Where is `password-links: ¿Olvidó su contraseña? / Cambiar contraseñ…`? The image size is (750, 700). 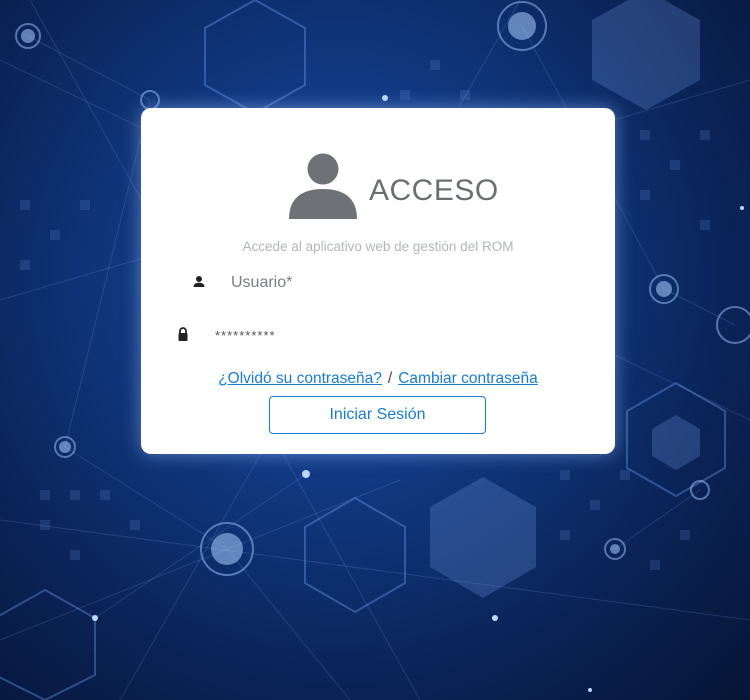
password-links: ¿Olvidó su contraseña? / Cambiar contraseñ… is located at coordinates (378, 379).